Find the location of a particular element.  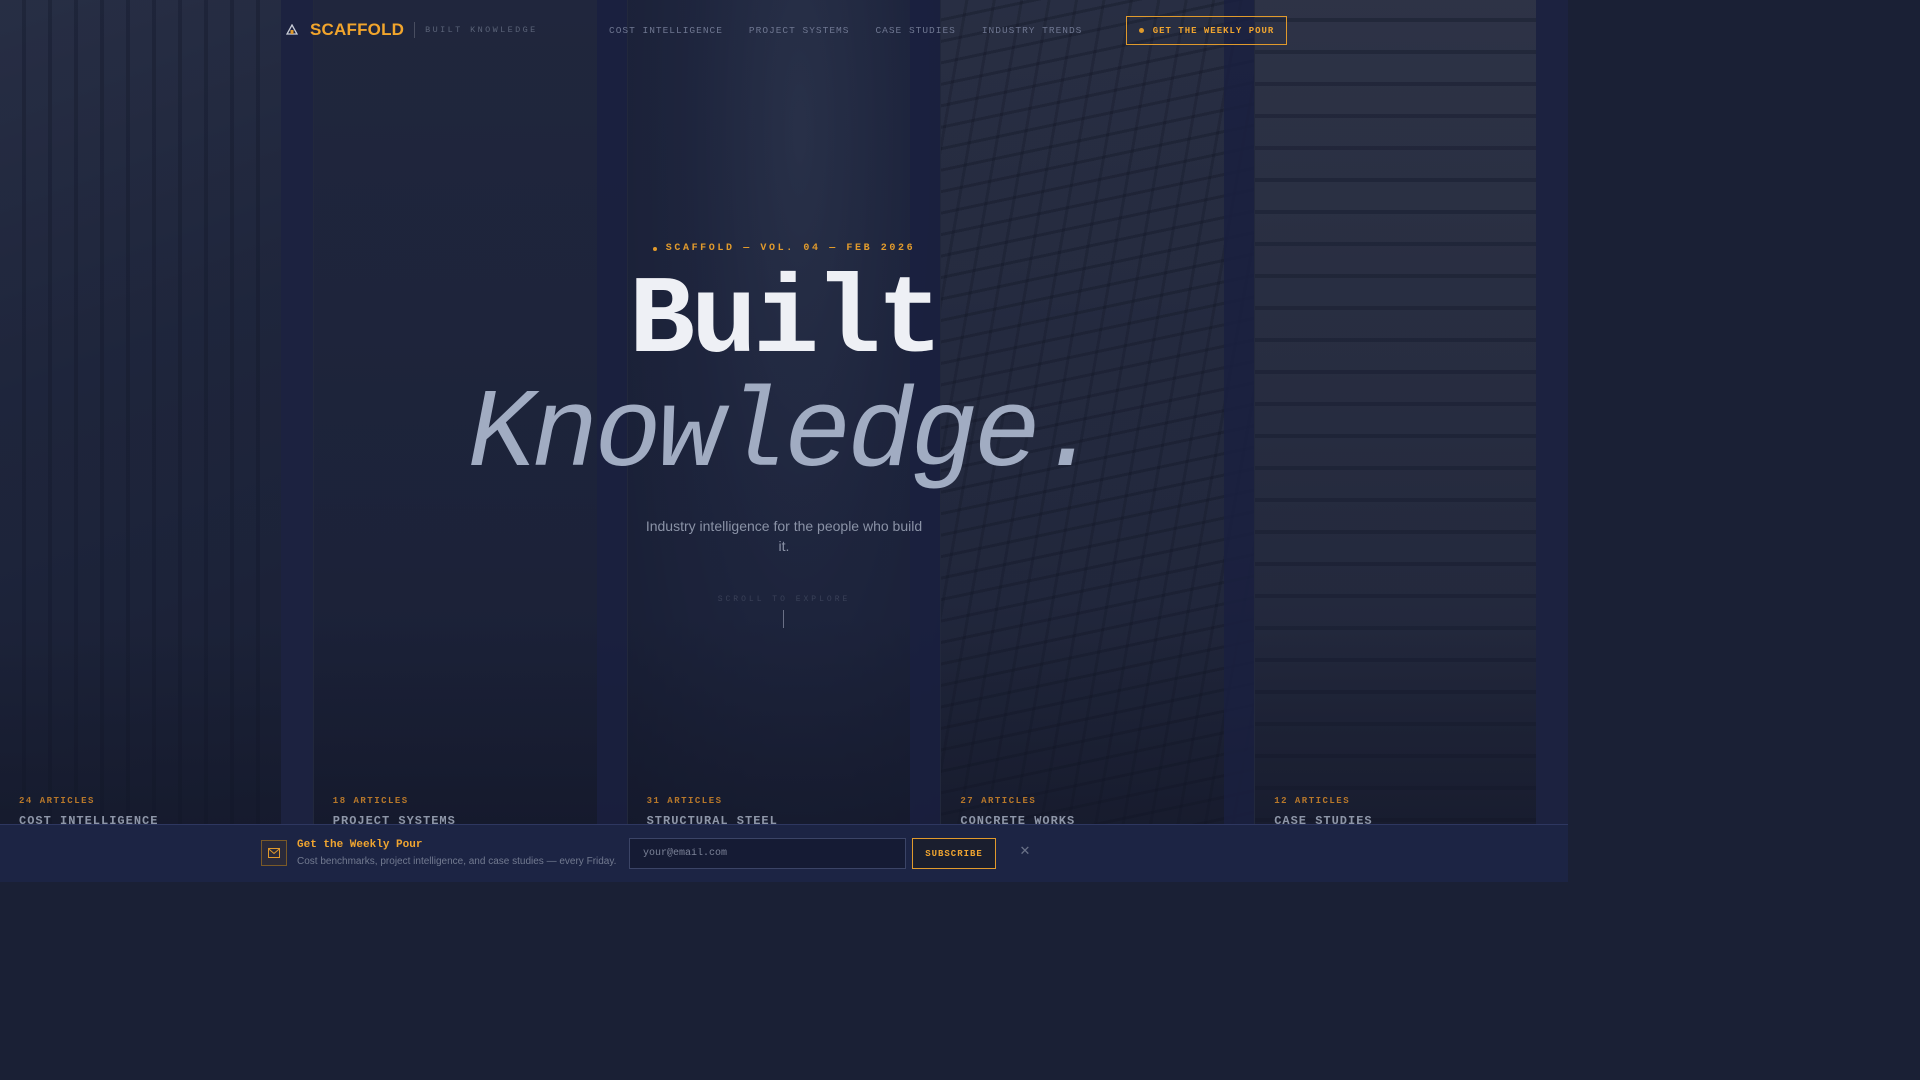

nav-item-cost-intelligence: COST INTELLIGENCE is located at coordinates (666, 30).